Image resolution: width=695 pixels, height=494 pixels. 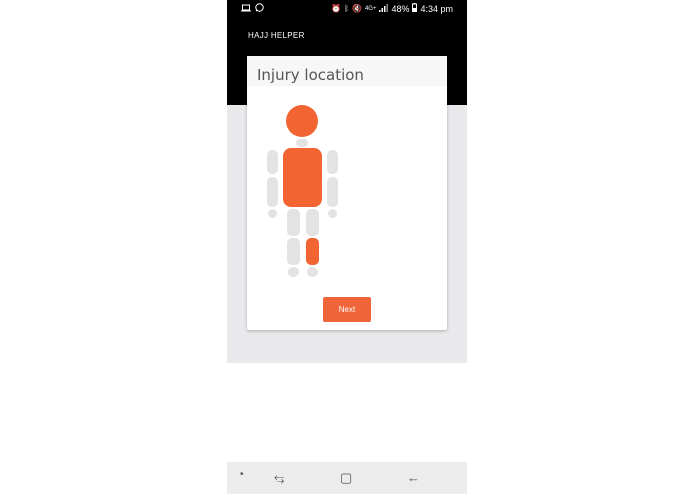 I want to click on status-notifications, so click(x=252, y=9).